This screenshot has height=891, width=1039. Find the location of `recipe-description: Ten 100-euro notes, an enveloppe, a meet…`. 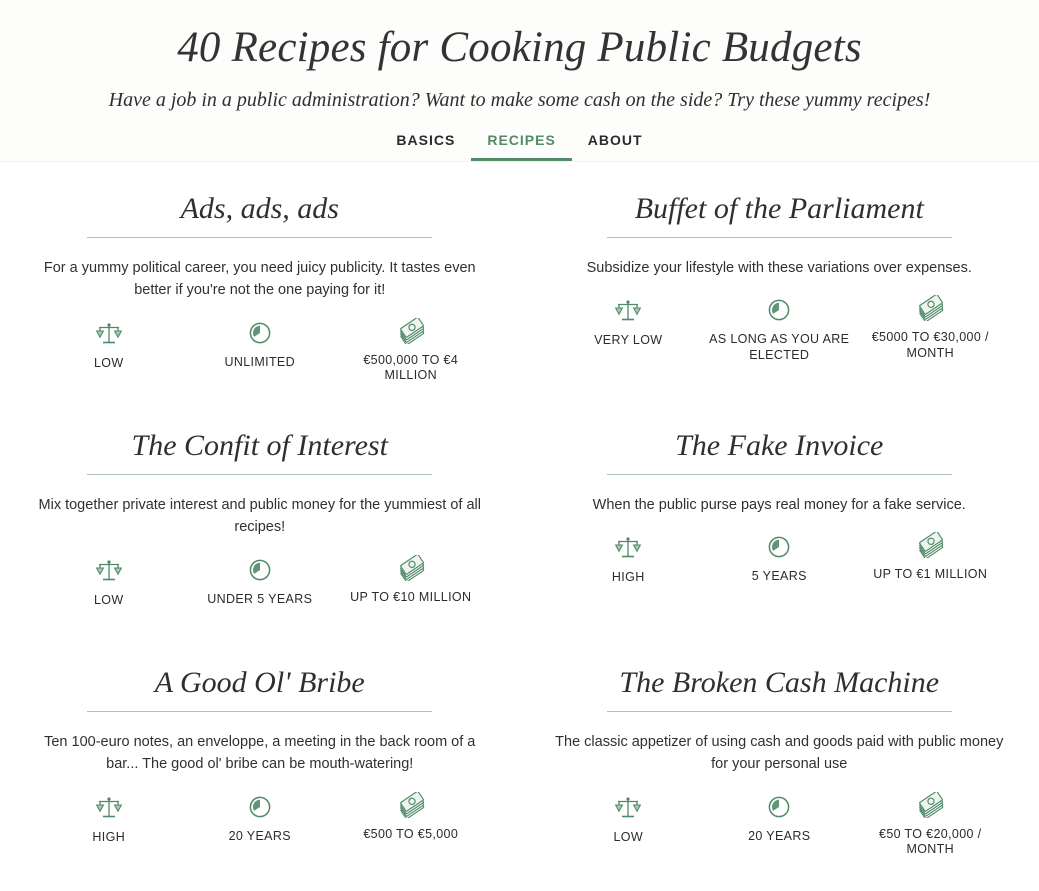

recipe-description: Ten 100-euro notes, an enveloppe, a meet… is located at coordinates (260, 753).